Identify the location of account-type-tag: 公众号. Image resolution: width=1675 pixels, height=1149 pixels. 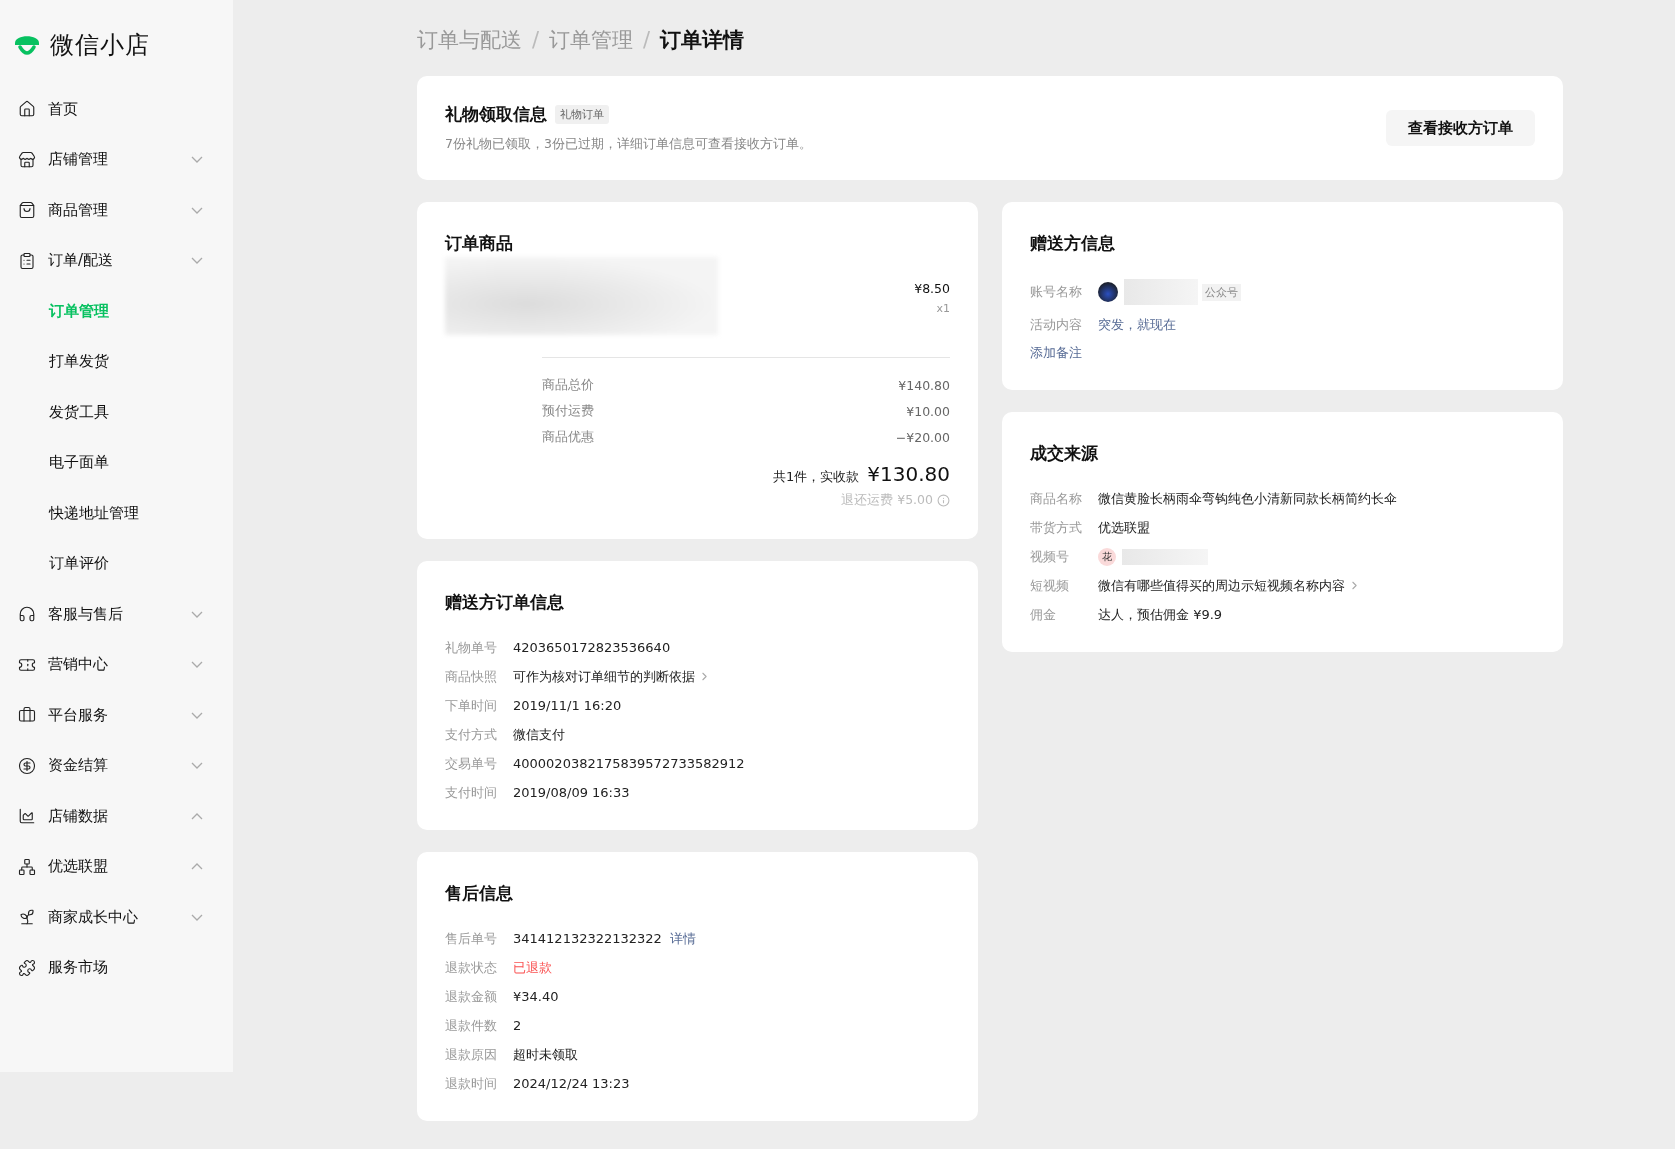
(1221, 292).